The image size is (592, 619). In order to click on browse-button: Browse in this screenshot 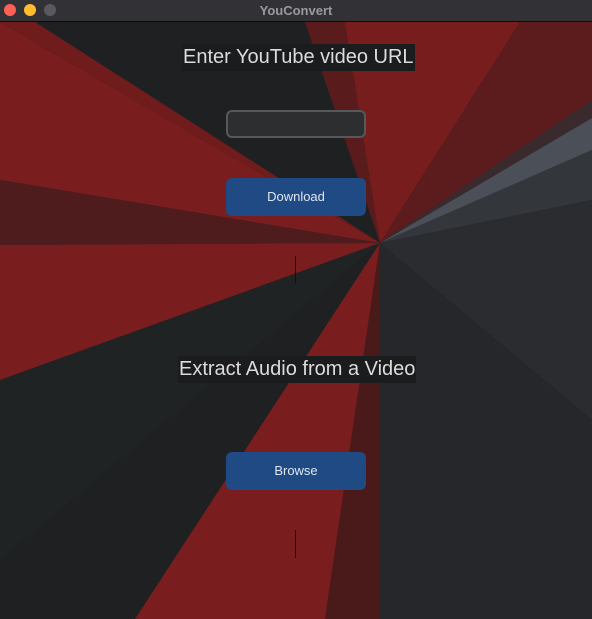, I will do `click(296, 471)`.